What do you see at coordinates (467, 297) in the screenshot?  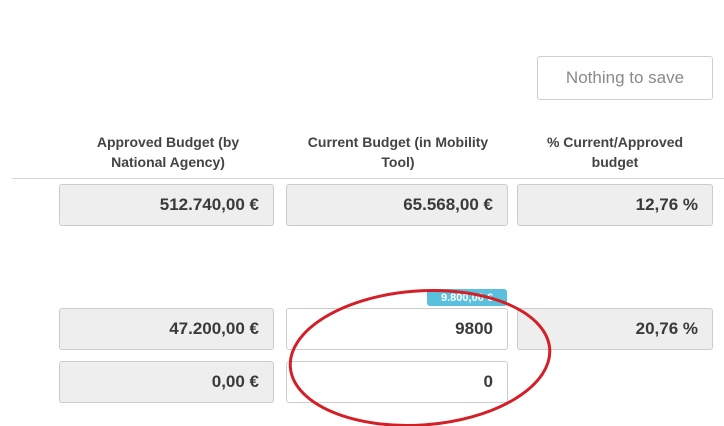 I see `approved-value-badge: 9.800,00 €` at bounding box center [467, 297].